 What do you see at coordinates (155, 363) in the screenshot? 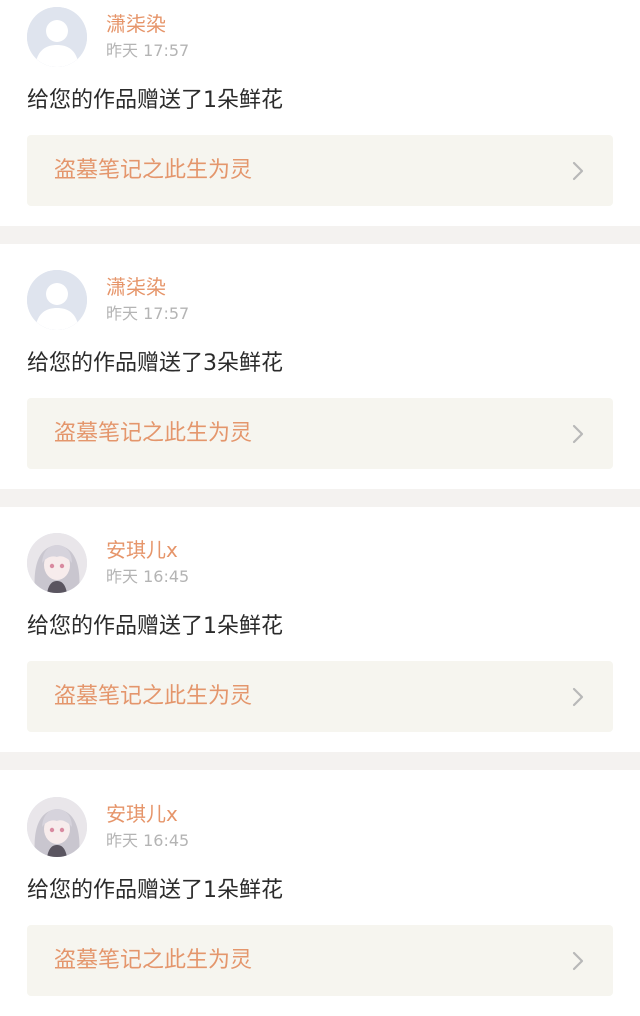
I see `notification-message: 给您的作品赠送了3朵鲜花` at bounding box center [155, 363].